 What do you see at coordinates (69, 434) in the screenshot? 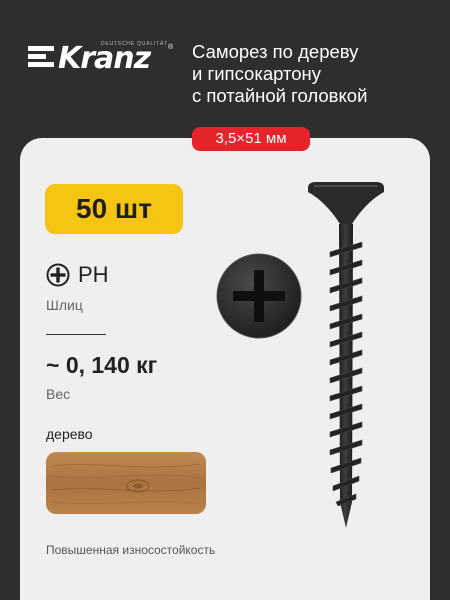
I see `material-label: дерево` at bounding box center [69, 434].